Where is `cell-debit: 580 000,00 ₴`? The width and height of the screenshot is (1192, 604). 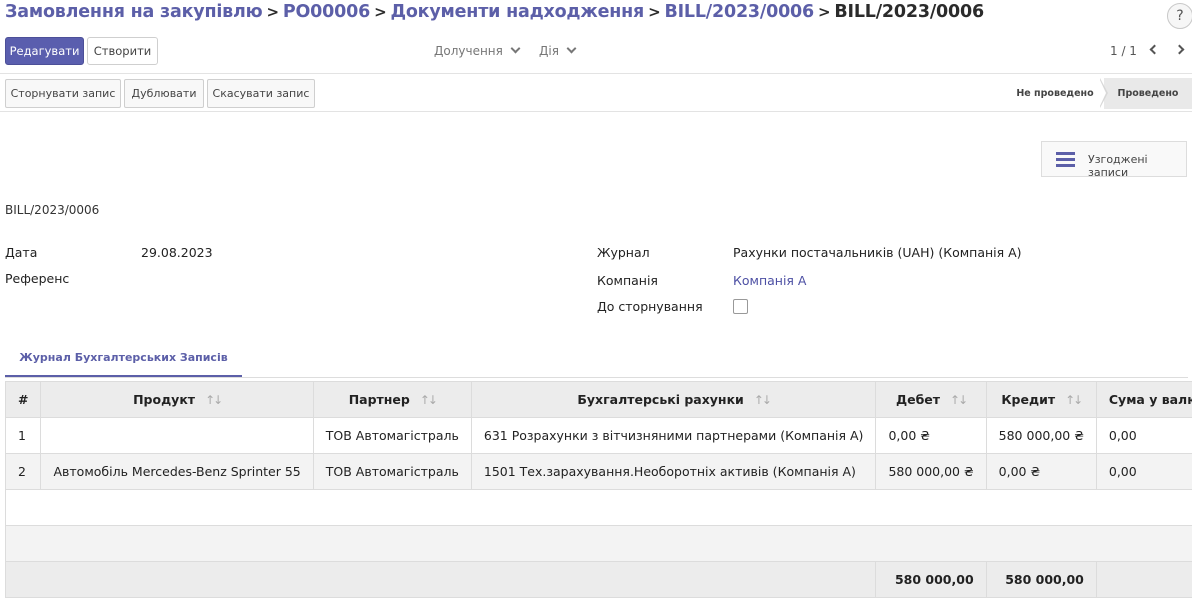
cell-debit: 580 000,00 ₴ is located at coordinates (931, 471).